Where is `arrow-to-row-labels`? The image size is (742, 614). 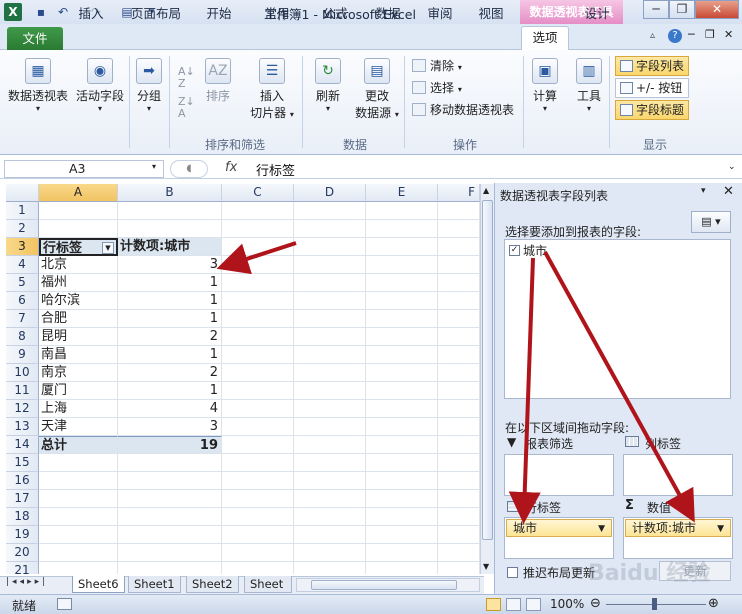
arrow-to-row-labels is located at coordinates (524, 390).